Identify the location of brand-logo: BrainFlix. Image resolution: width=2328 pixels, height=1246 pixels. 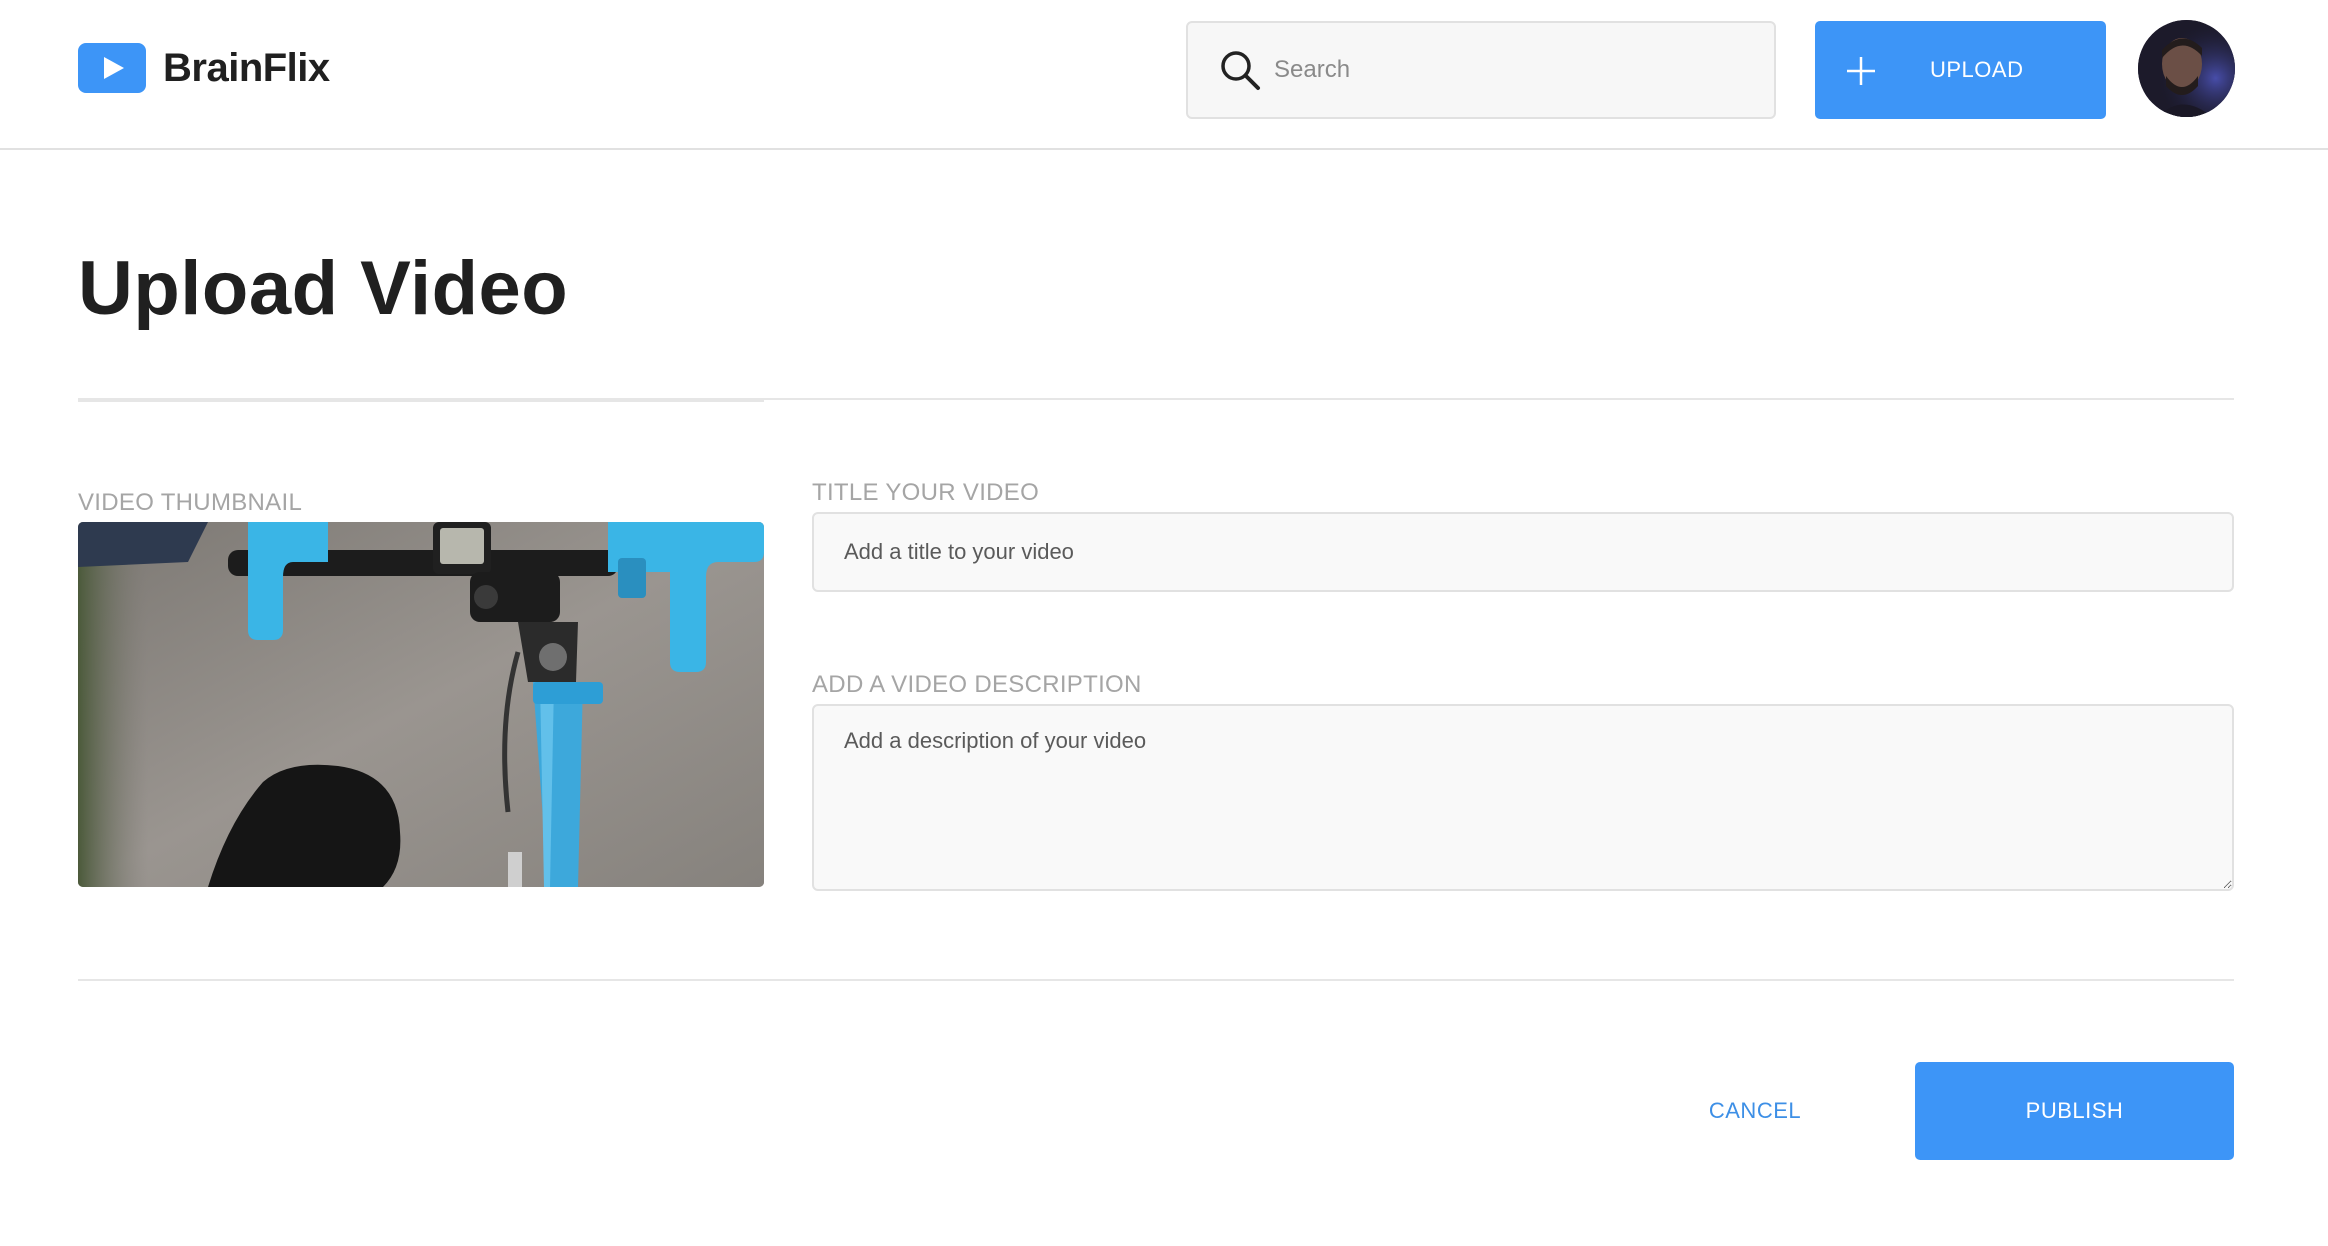
(204, 68).